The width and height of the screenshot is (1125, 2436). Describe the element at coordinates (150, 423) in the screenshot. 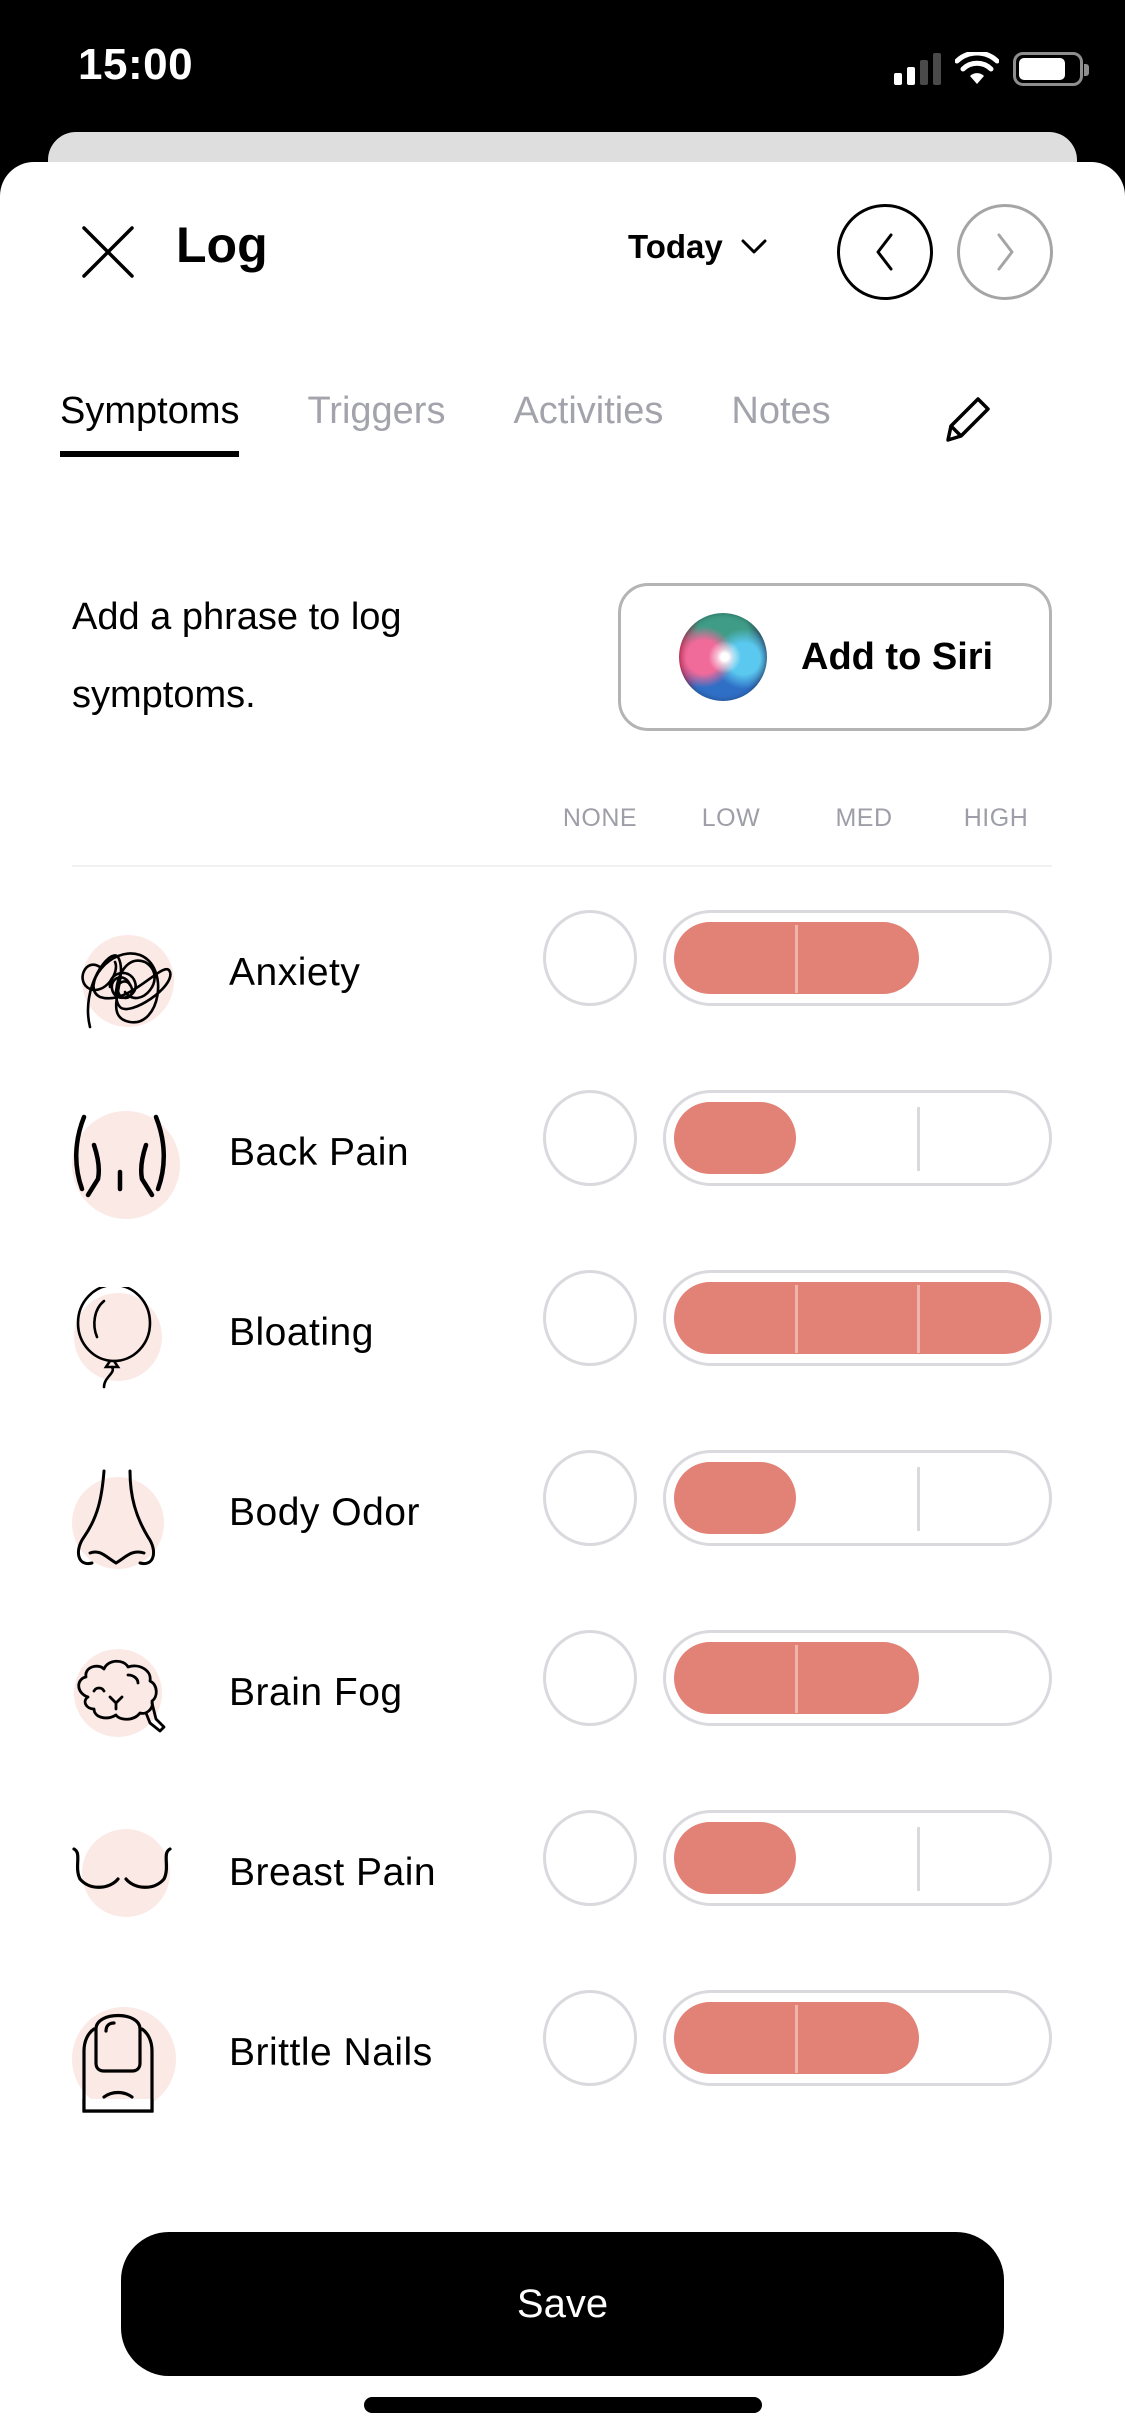

I see `tab-symptoms: Symptoms` at that location.